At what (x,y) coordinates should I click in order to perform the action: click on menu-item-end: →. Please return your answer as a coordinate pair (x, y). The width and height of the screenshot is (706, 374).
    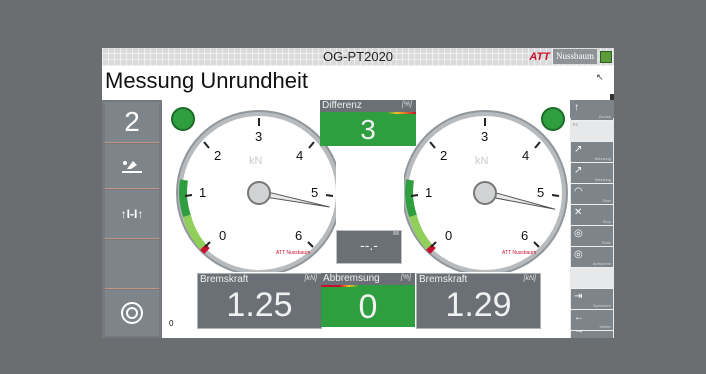
    Looking at the image, I should click on (592, 331).